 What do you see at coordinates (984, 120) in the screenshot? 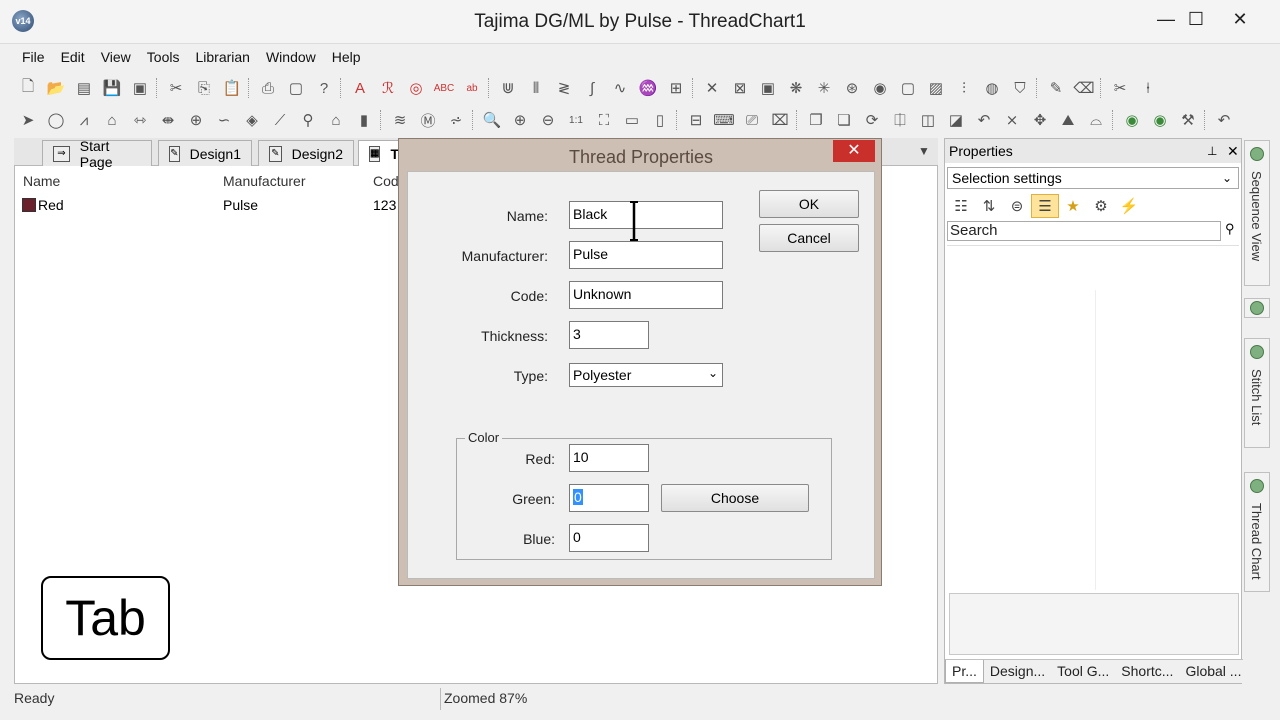
I see `undo-rotate-icon: ↶` at bounding box center [984, 120].